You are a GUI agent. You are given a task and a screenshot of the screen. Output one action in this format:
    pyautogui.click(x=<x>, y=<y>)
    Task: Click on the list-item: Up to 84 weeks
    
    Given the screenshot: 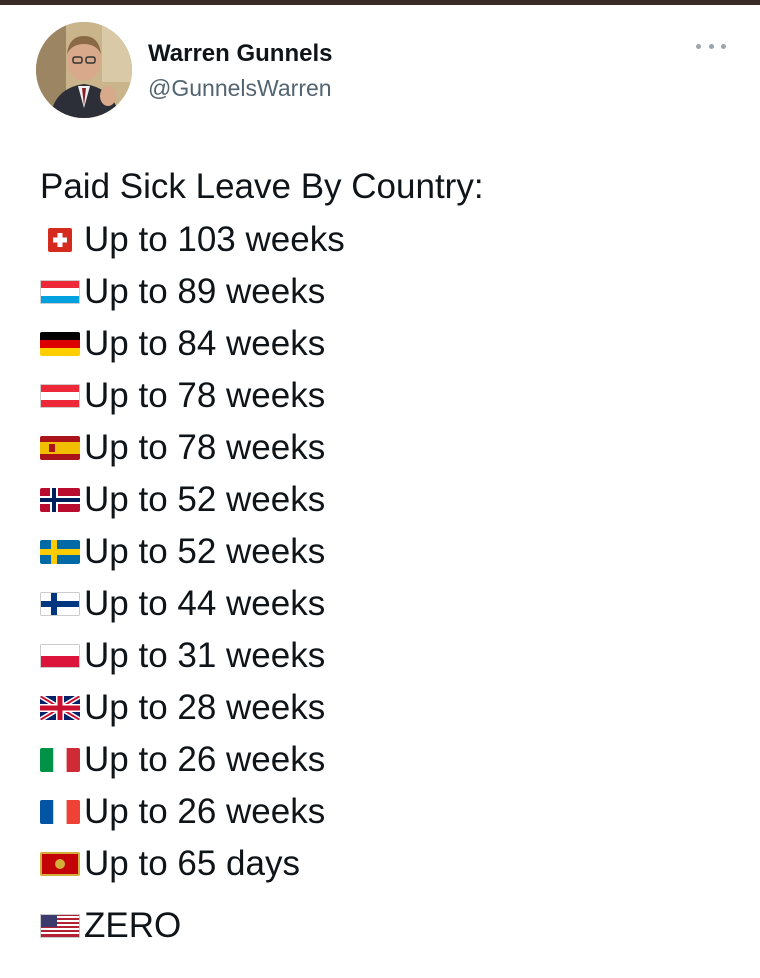 What is the action you would take?
    pyautogui.click(x=385, y=344)
    